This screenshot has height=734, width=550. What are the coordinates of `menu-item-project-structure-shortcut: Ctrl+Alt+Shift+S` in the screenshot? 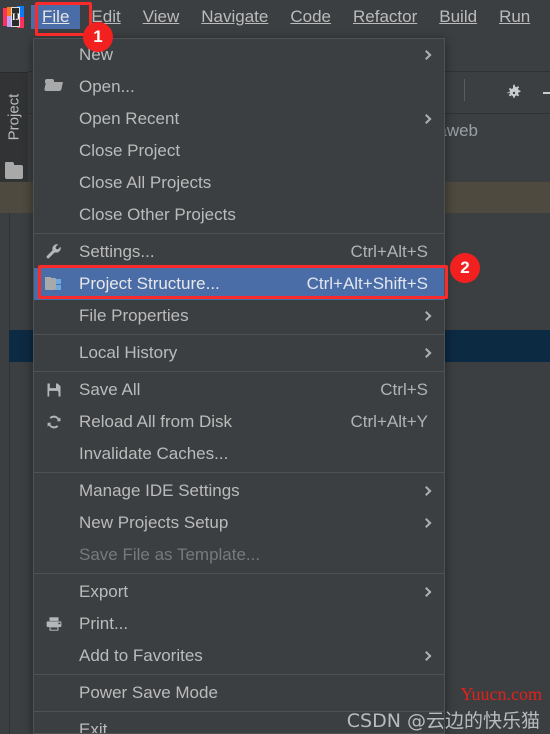 It's located at (367, 283).